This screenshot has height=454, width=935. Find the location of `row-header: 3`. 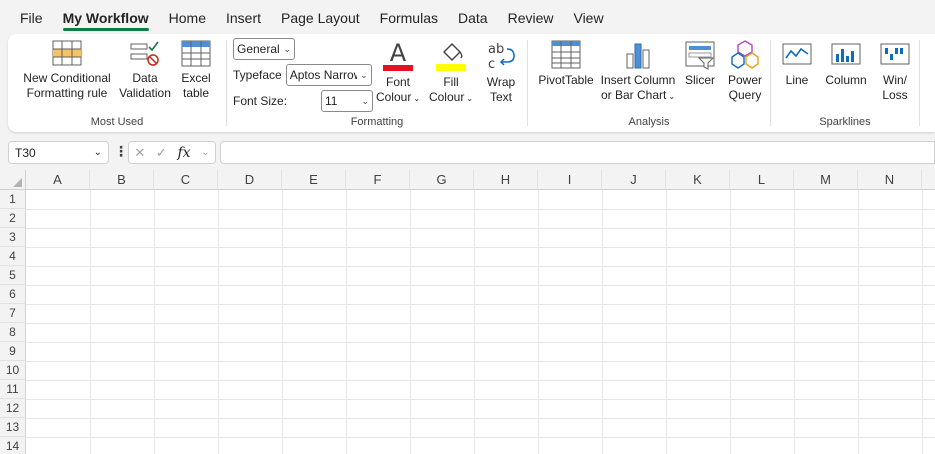

row-header: 3 is located at coordinates (13, 237).